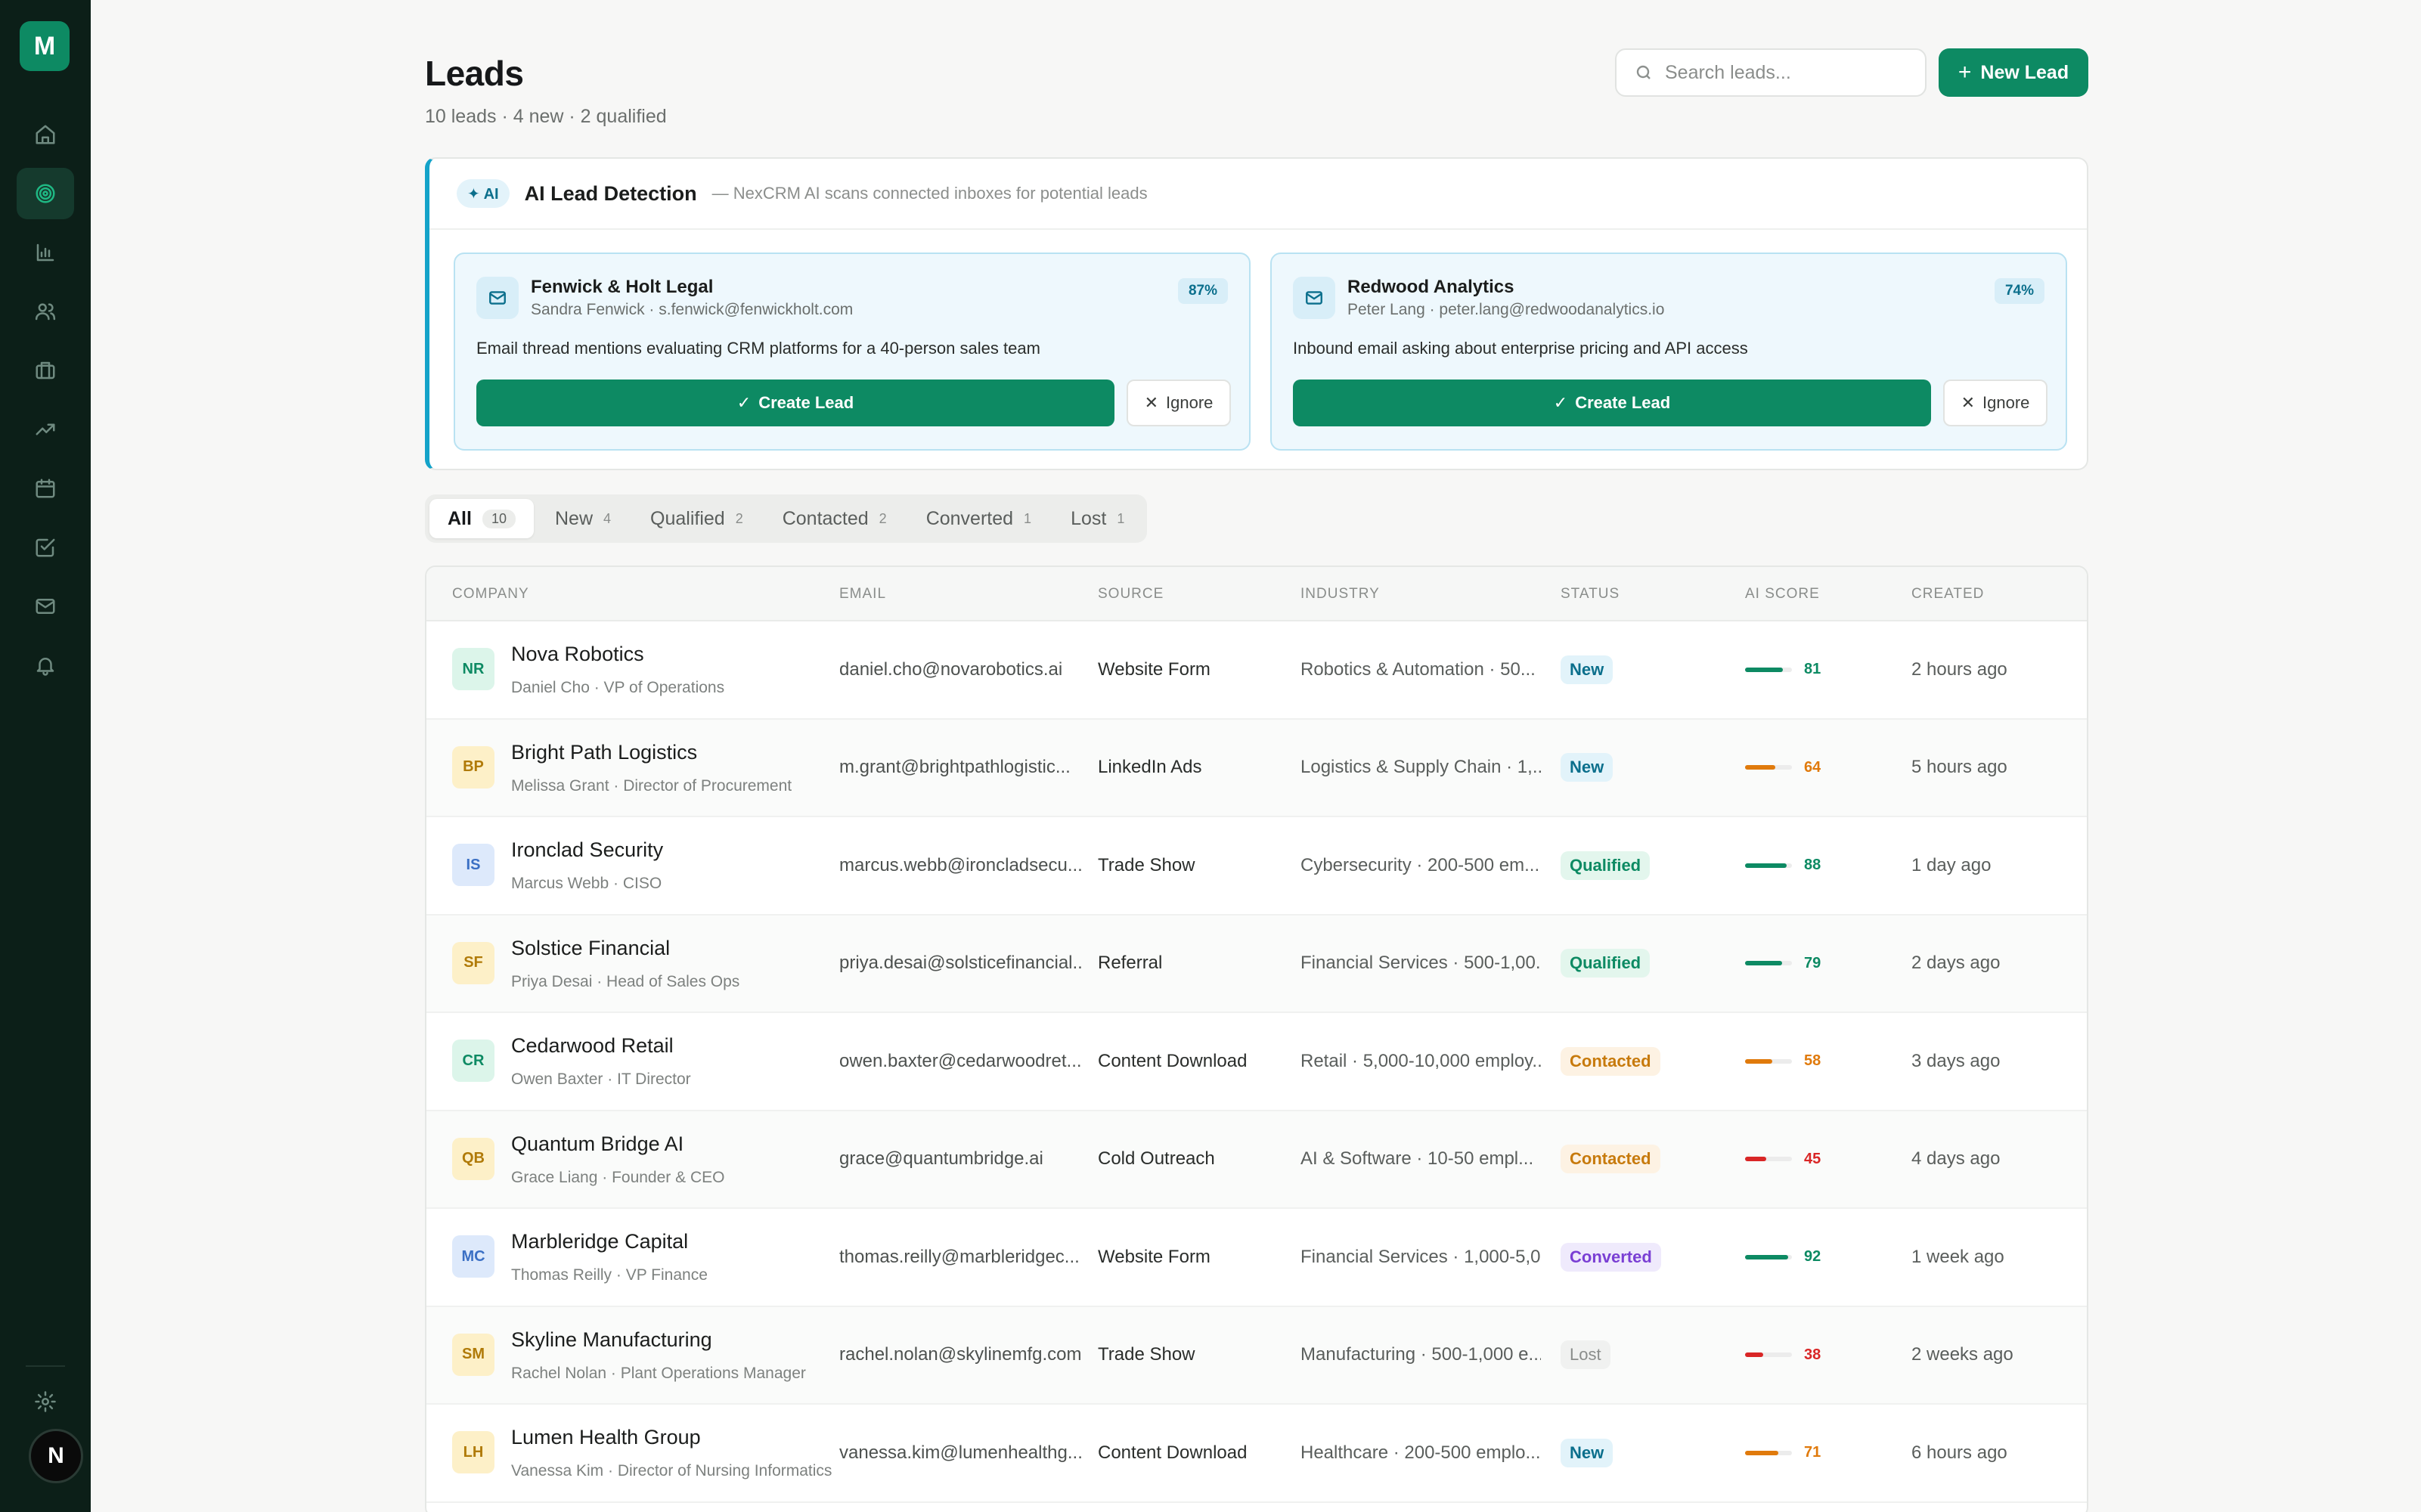 This screenshot has height=1512, width=2421. Describe the element at coordinates (618, 1177) in the screenshot. I see `contact-person: Grace Liang · Founder & CEO` at that location.